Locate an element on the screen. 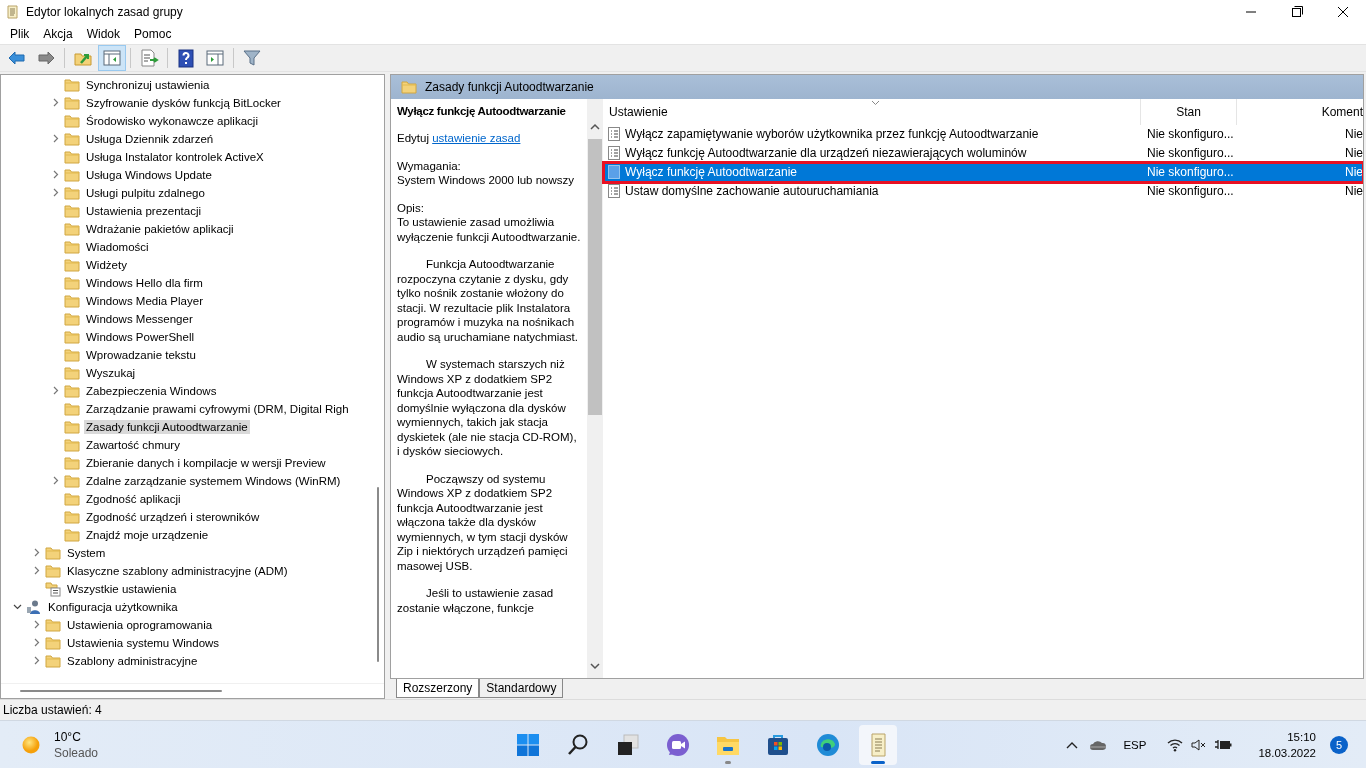  help-icon is located at coordinates (186, 57).